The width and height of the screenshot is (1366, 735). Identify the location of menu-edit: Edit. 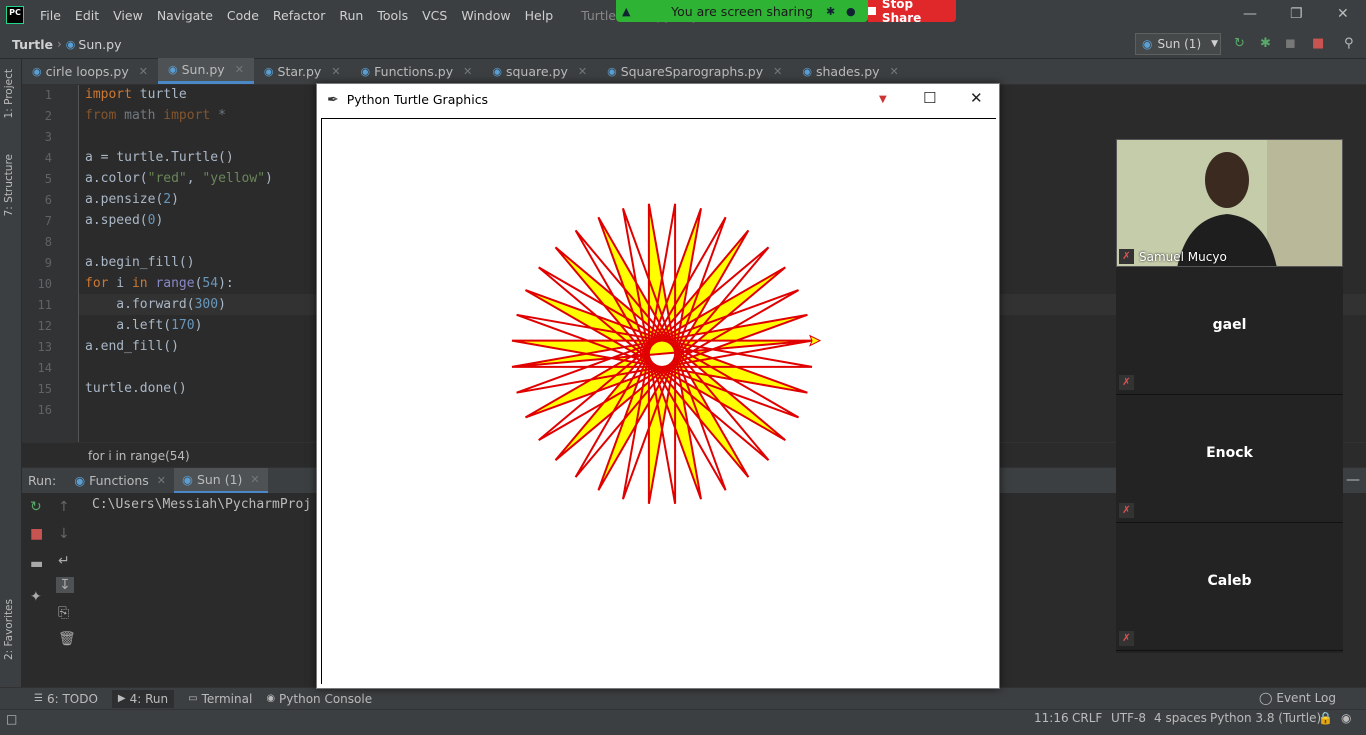
(87, 15).